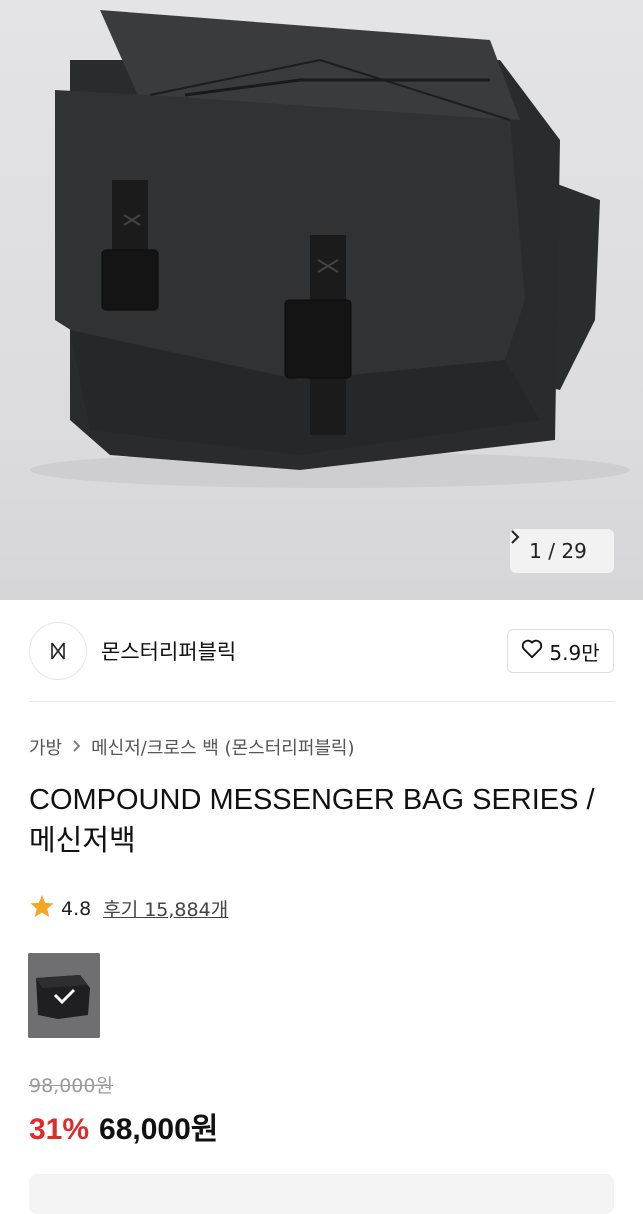 Image resolution: width=643 pixels, height=1214 pixels. I want to click on heart-outline-icon, so click(532, 651).